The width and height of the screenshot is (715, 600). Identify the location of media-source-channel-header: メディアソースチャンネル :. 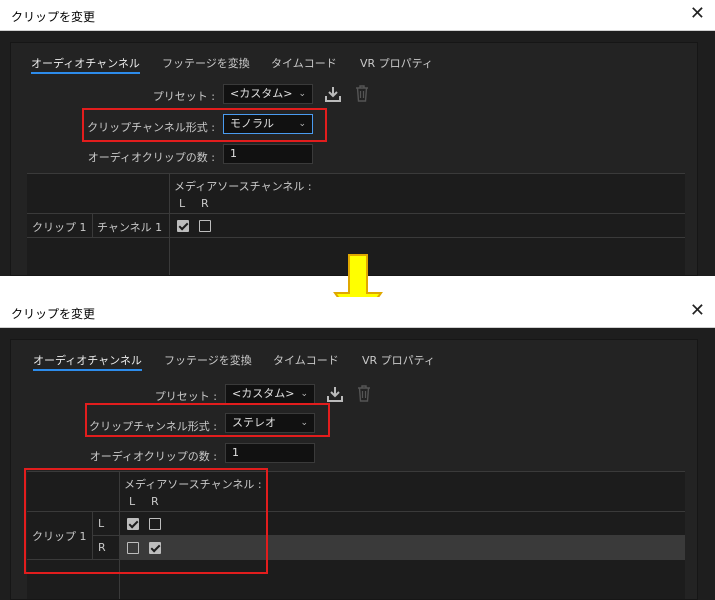
(243, 186).